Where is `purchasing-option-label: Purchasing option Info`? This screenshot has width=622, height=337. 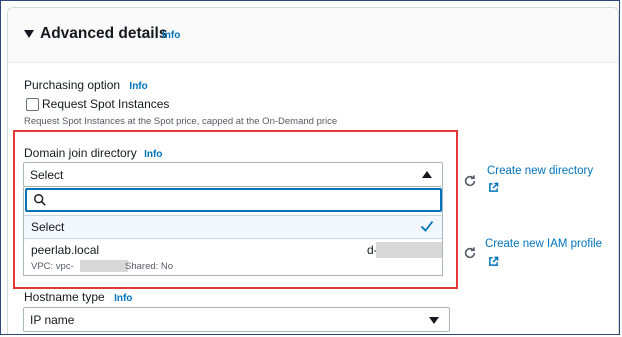
purchasing-option-label: Purchasing option Info is located at coordinates (86, 85).